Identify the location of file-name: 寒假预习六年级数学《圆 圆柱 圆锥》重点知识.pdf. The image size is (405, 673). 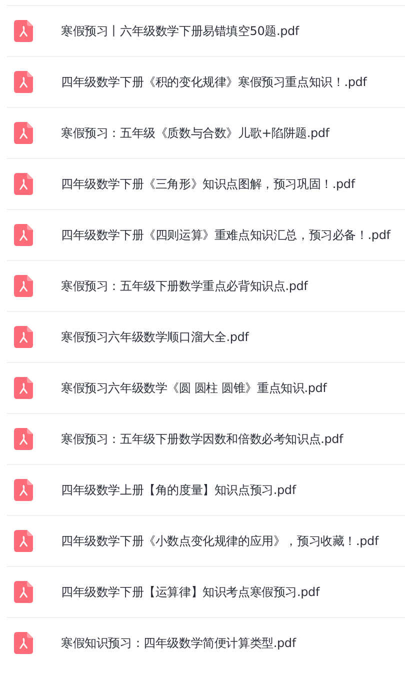
(194, 388).